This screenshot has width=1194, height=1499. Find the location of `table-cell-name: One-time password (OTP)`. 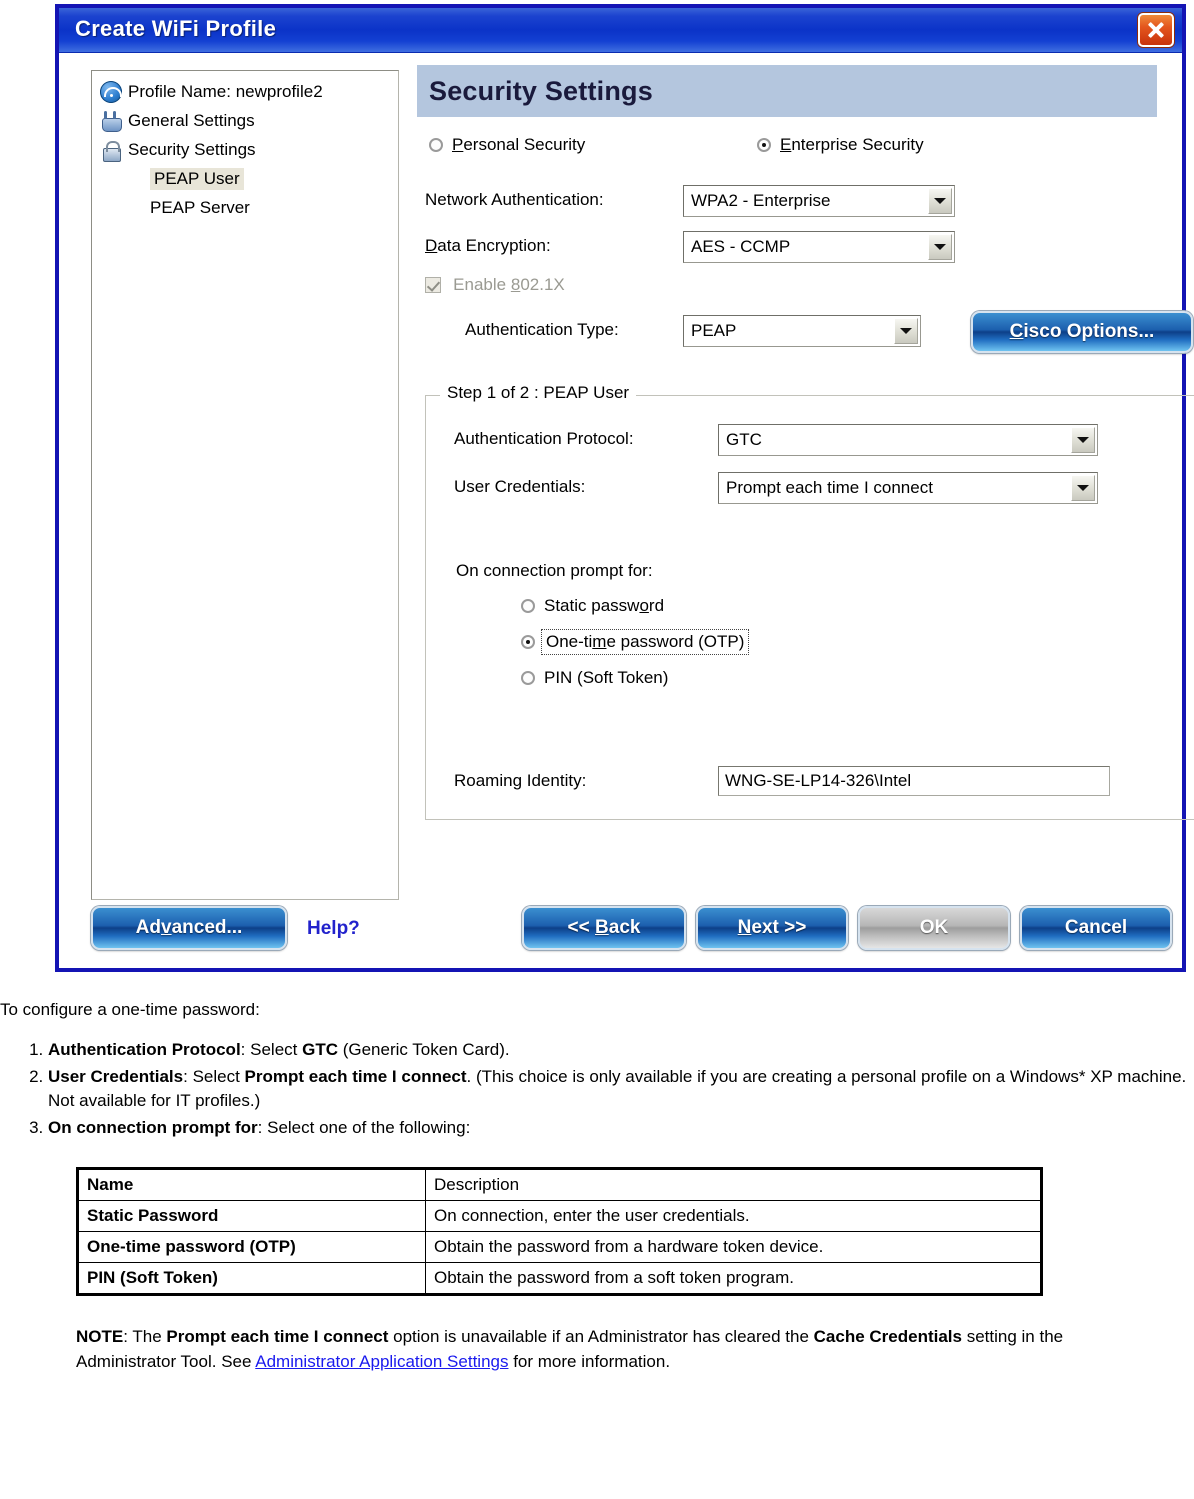

table-cell-name: One-time password (OTP) is located at coordinates (251, 1246).